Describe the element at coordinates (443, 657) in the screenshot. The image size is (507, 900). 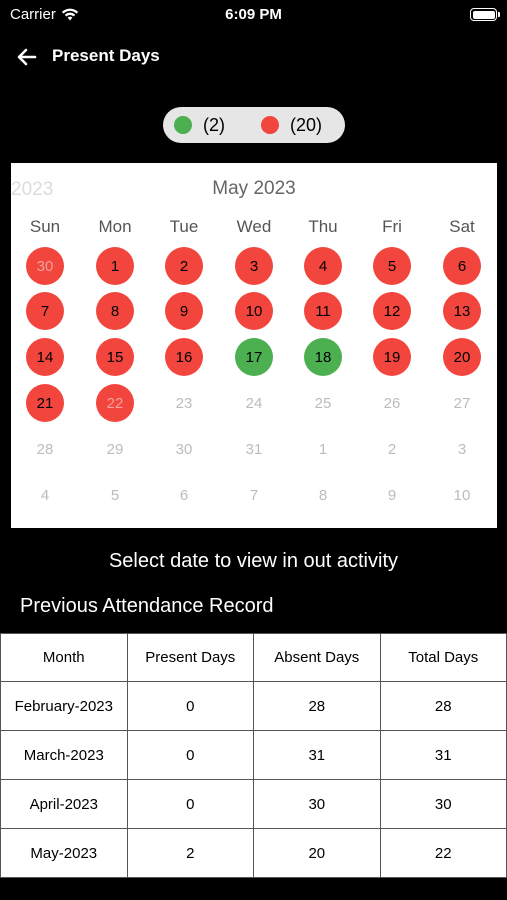
I see `header-total-days: Total Days` at that location.